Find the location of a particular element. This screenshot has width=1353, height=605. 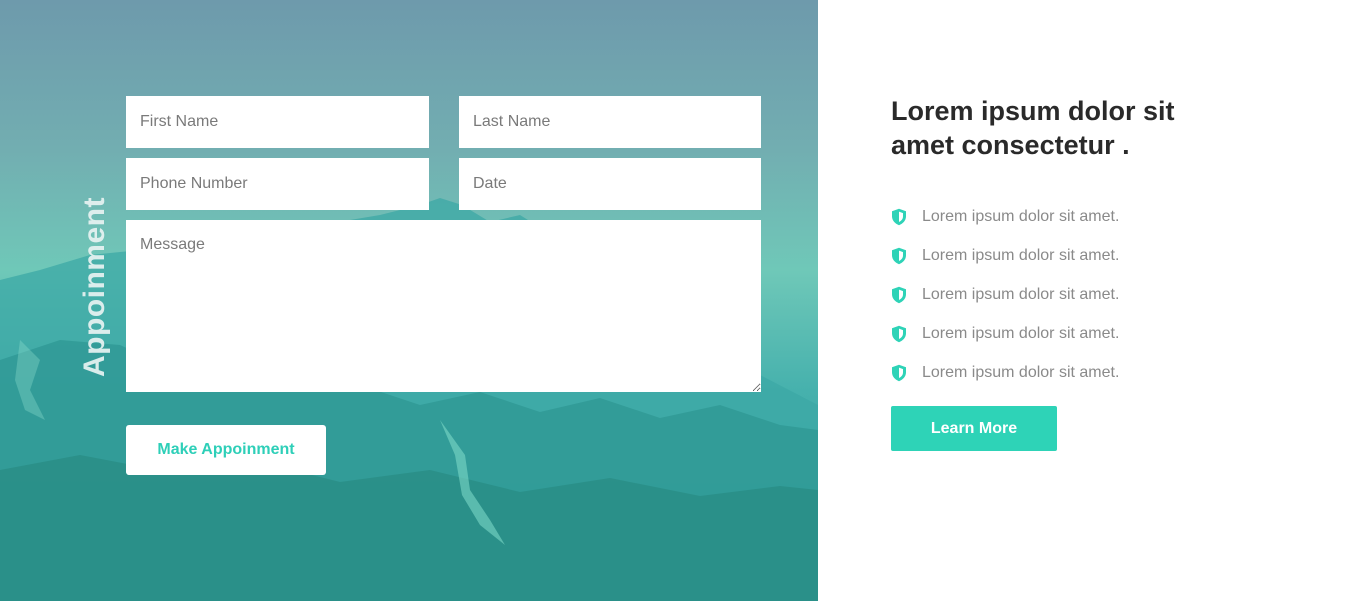

info-title: Lorem ipsum dolor sit amet consectetur . is located at coordinates (1033, 128).